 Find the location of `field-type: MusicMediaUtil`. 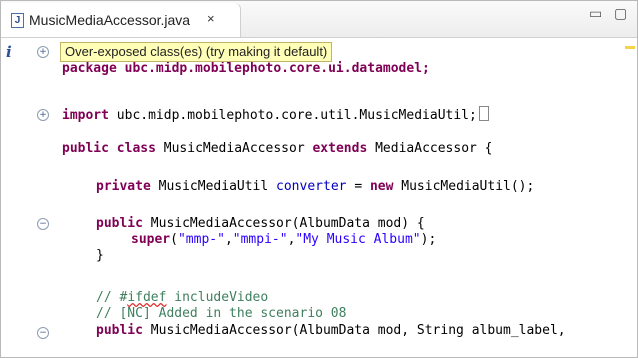

field-type: MusicMediaUtil is located at coordinates (213, 186).